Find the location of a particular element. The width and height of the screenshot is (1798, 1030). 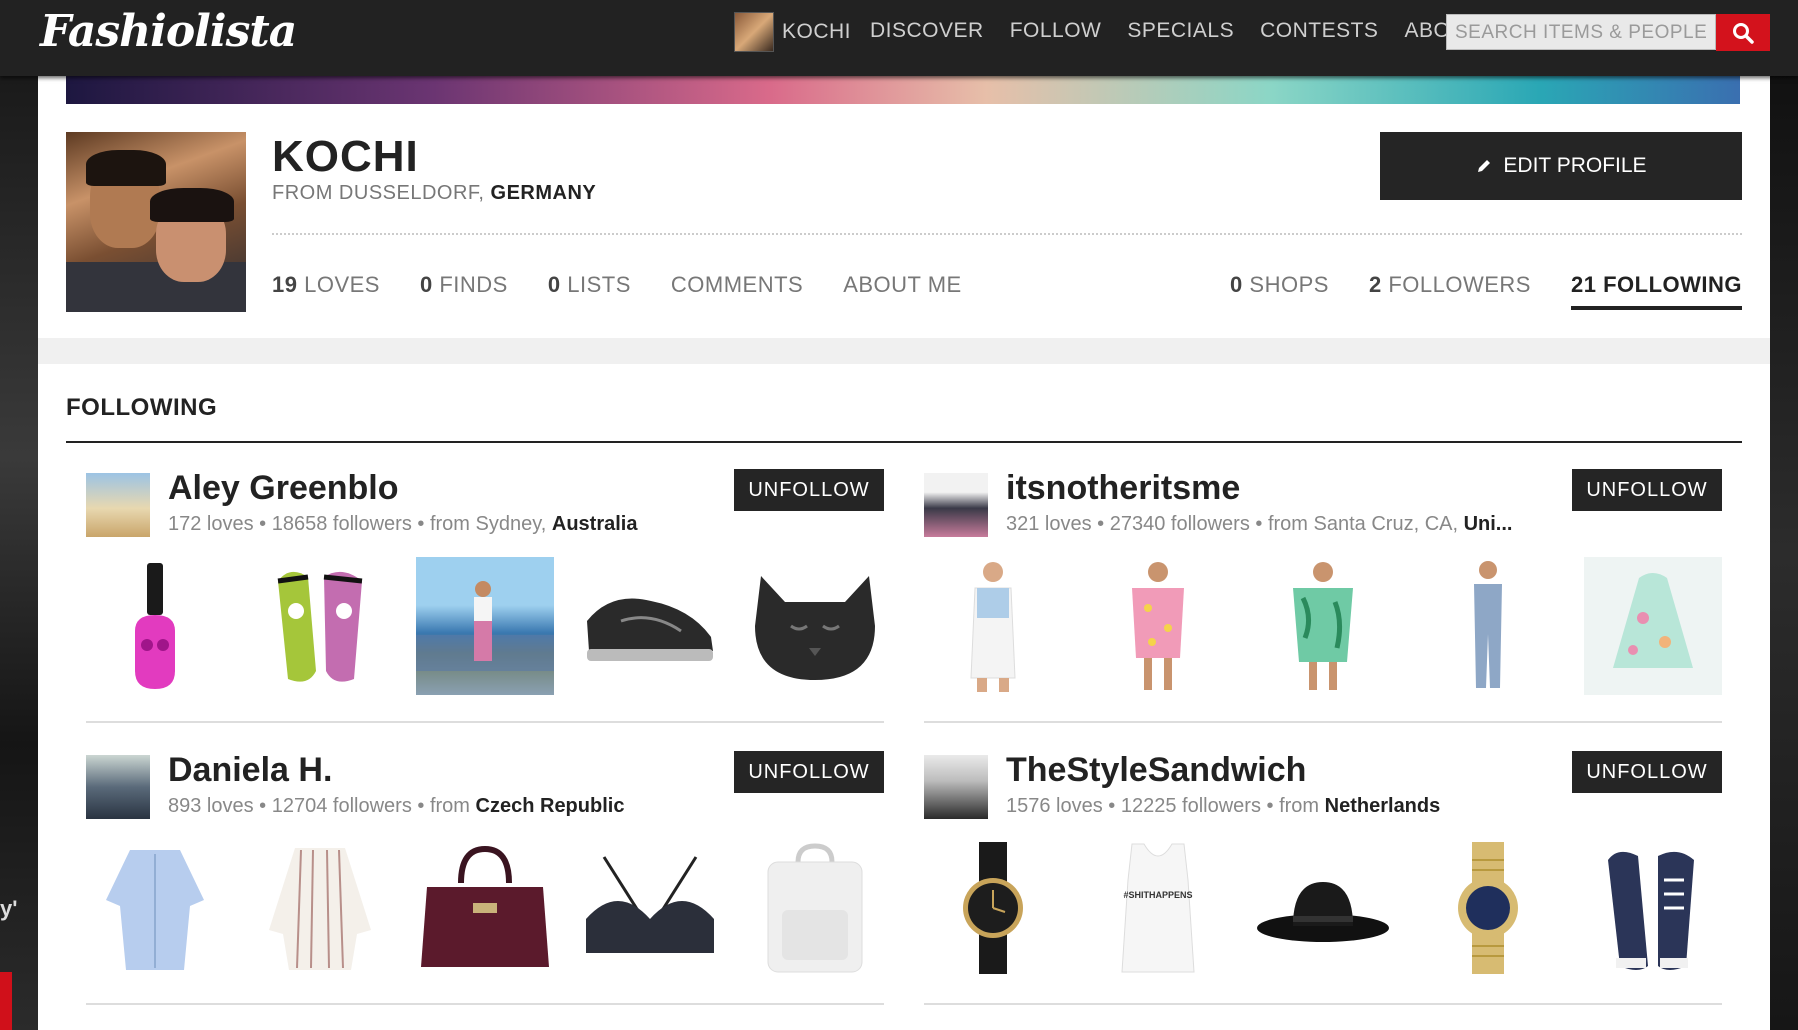

search-button is located at coordinates (1743, 32).